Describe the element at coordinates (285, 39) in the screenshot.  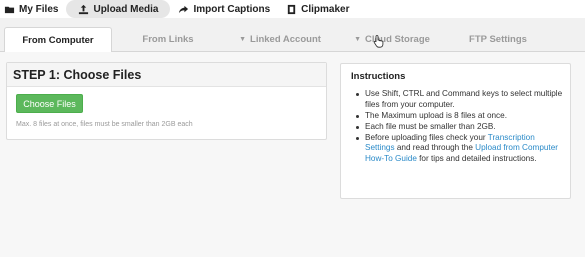
I see `tab-linked-account-label: Linked Account` at that location.